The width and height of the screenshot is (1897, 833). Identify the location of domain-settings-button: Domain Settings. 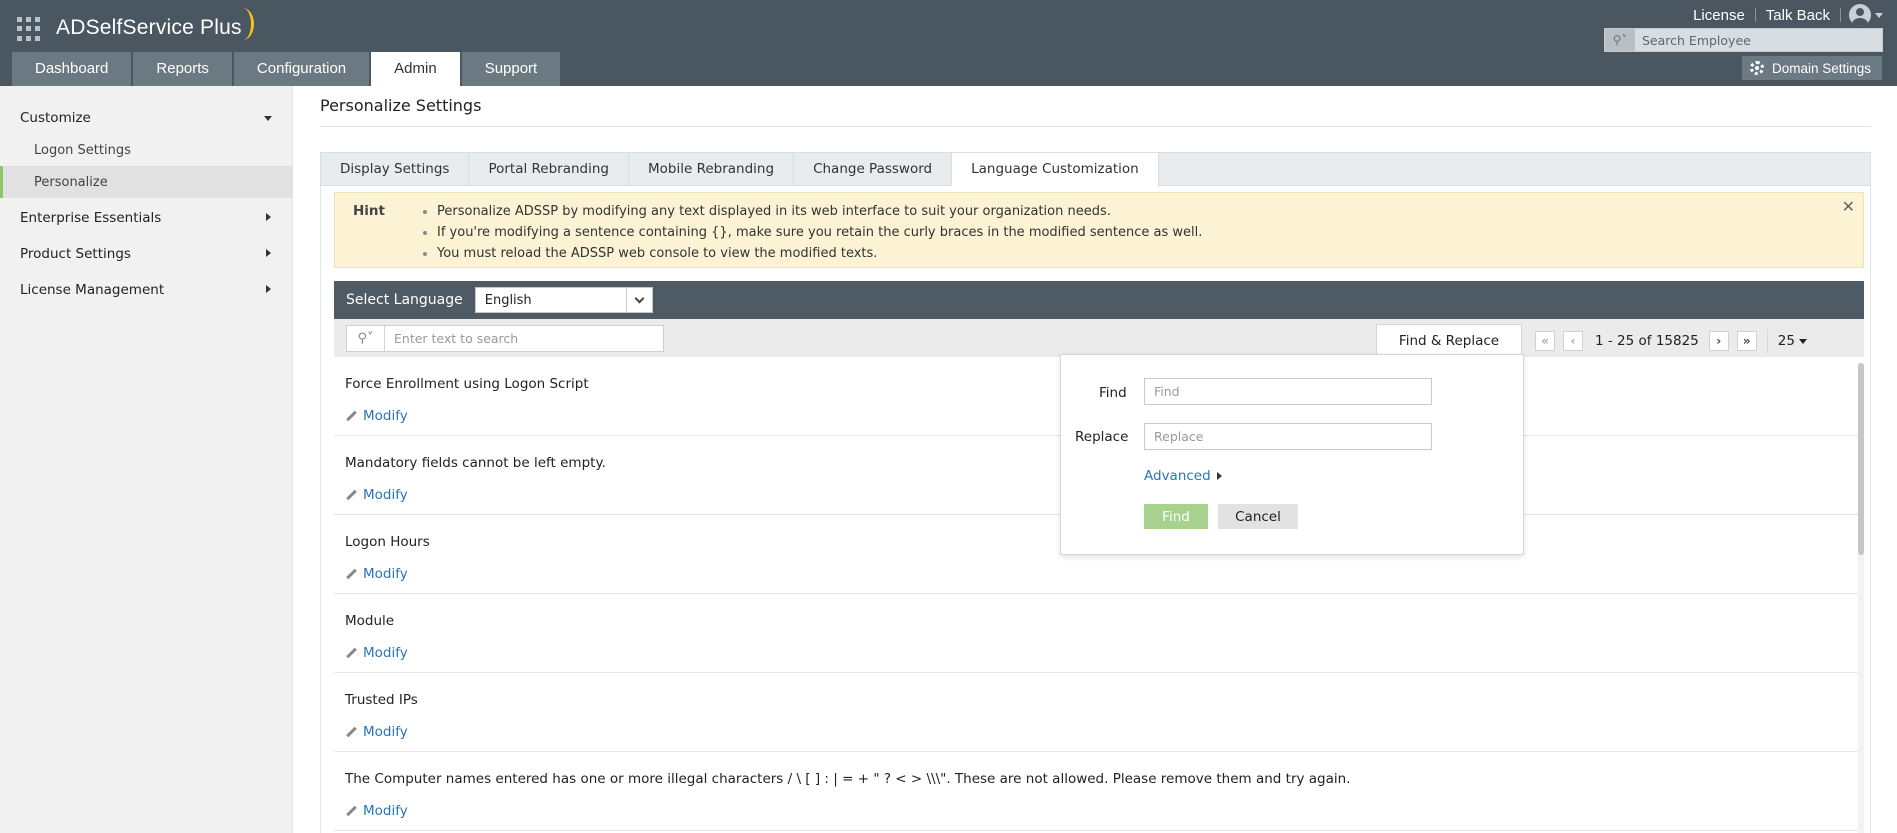
(1812, 68).